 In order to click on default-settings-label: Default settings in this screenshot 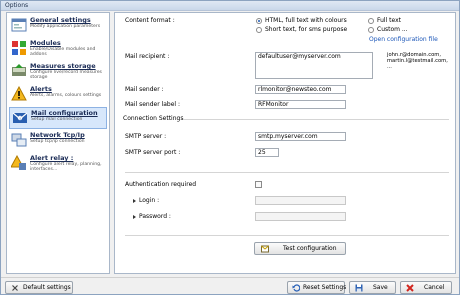, I will do `click(47, 287)`.